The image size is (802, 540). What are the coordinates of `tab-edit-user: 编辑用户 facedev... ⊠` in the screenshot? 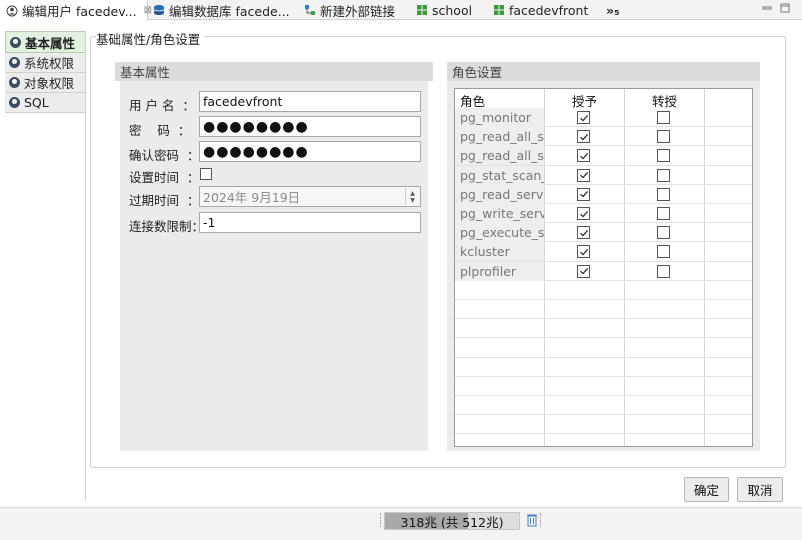 It's located at (76, 10).